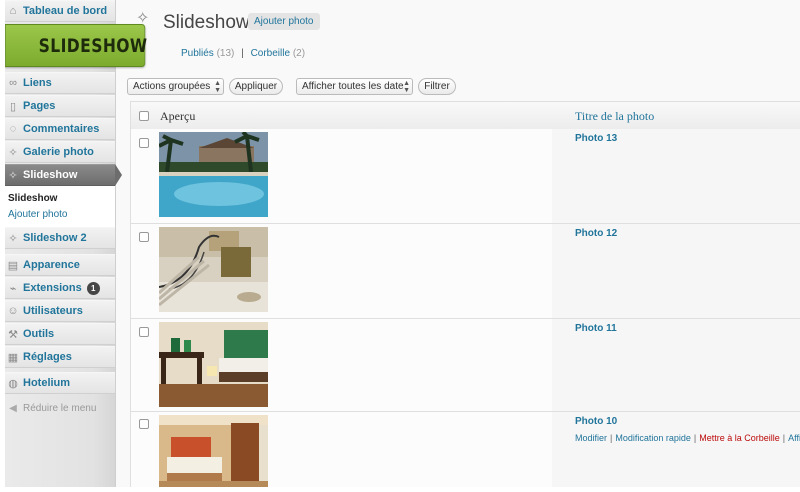 This screenshot has width=800, height=492. What do you see at coordinates (52, 288) in the screenshot?
I see `sidebar-item-label: Extensions` at bounding box center [52, 288].